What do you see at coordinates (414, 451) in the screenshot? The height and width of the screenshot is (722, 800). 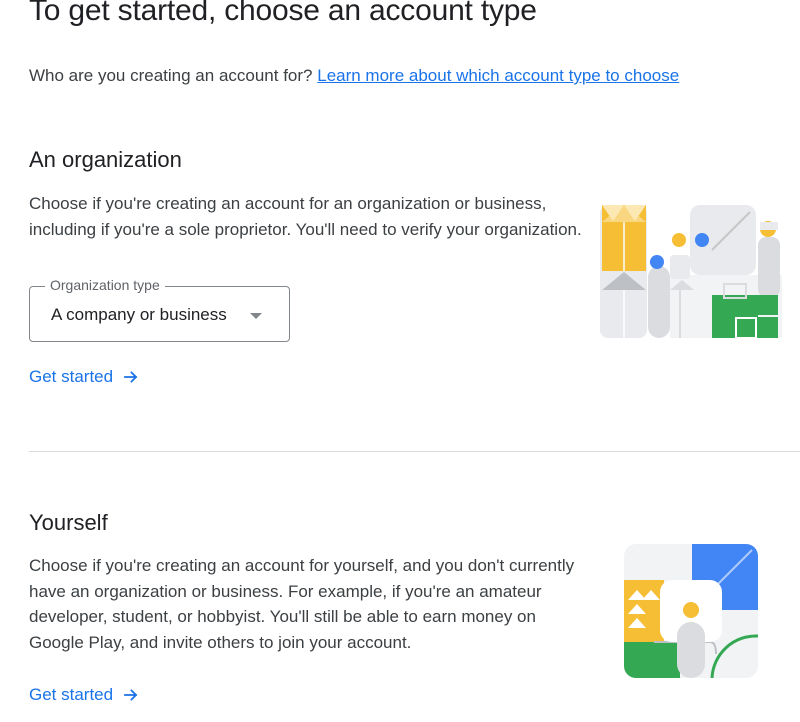 I see `section-divider` at bounding box center [414, 451].